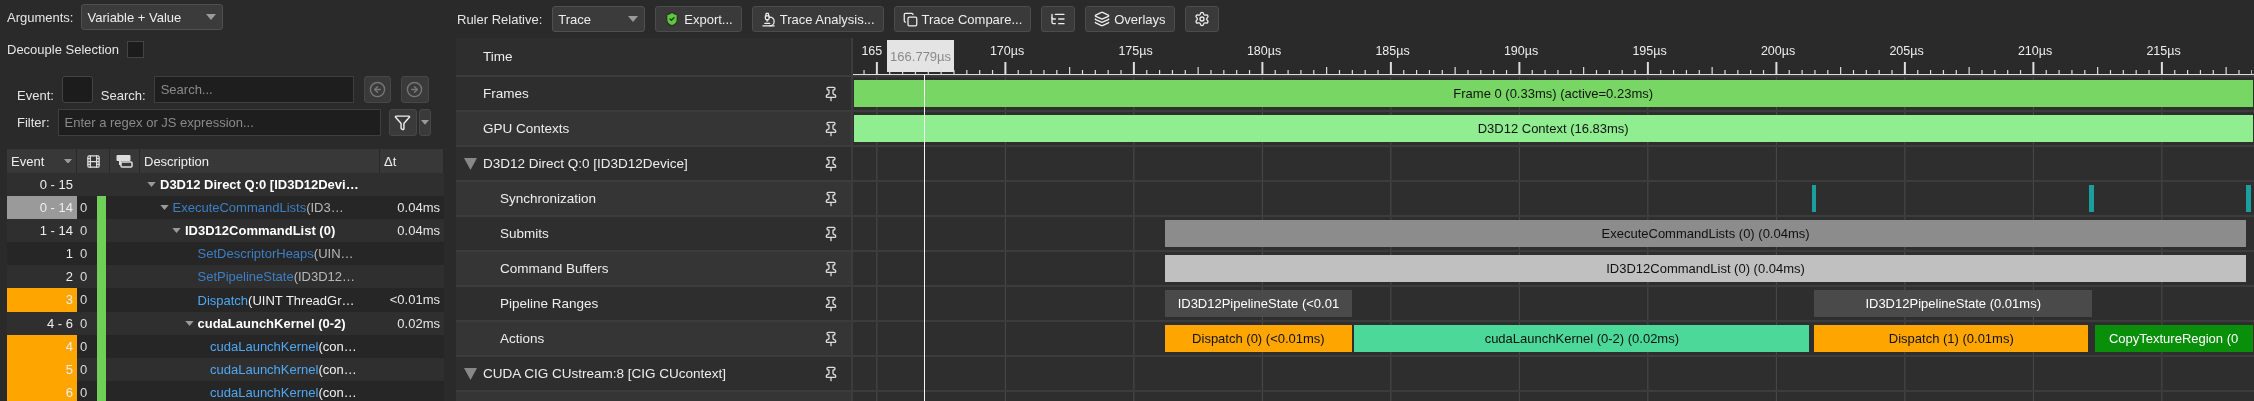 The image size is (2254, 401). I want to click on copy-icon, so click(910, 19).